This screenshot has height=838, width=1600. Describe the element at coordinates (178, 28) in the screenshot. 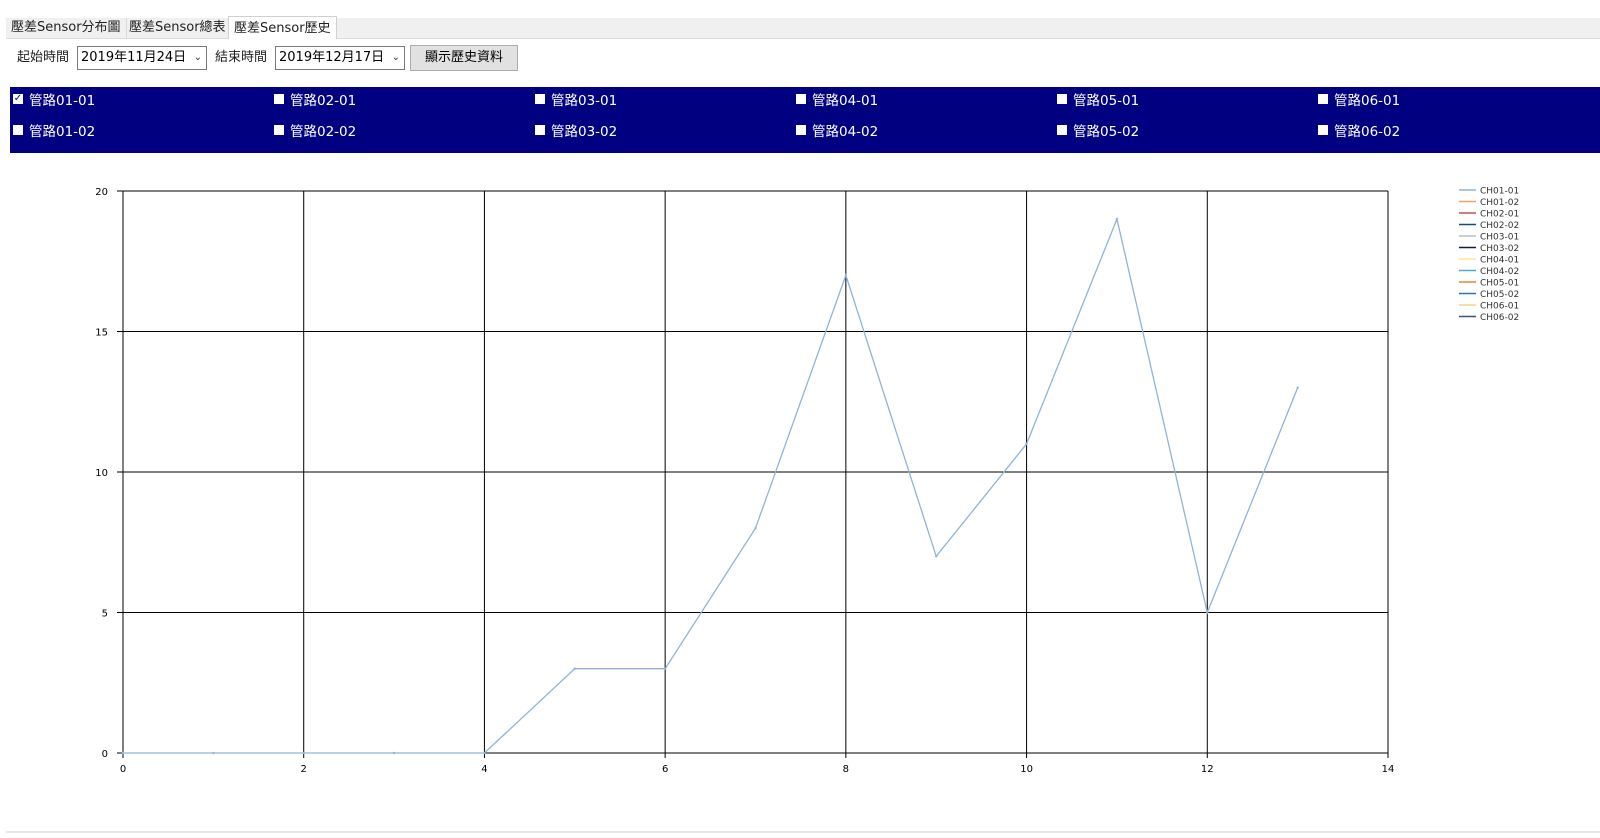

I see `tab-sensor-summary: 壓差Sensor總表` at that location.